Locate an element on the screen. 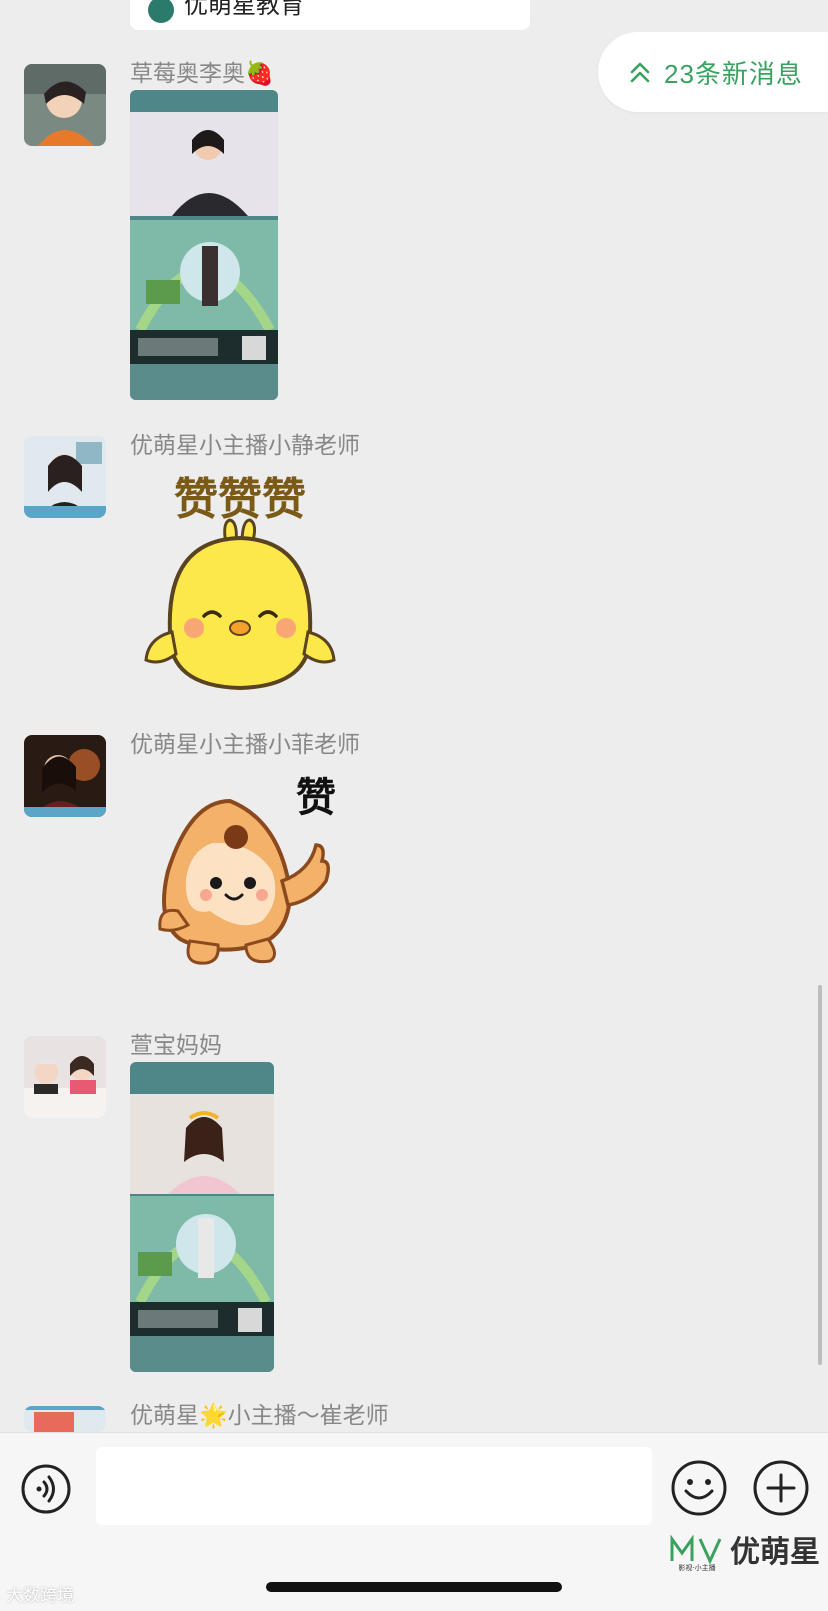 The width and height of the screenshot is (828, 1611). new-messages-label: 23条新消息 is located at coordinates (733, 73).